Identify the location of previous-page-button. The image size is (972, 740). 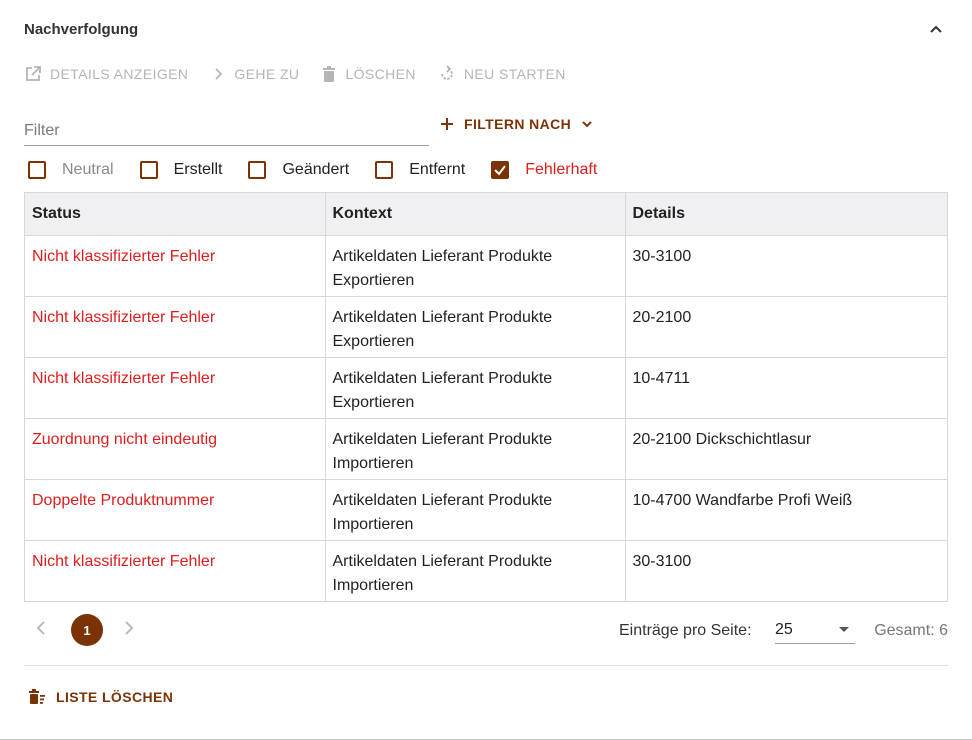
(41, 630).